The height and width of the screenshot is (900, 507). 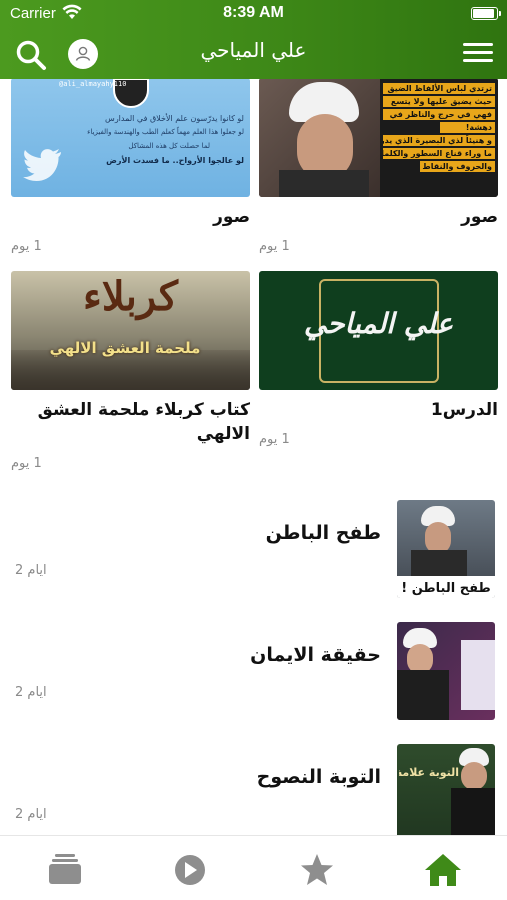 I want to click on play-icon, so click(x=190, y=870).